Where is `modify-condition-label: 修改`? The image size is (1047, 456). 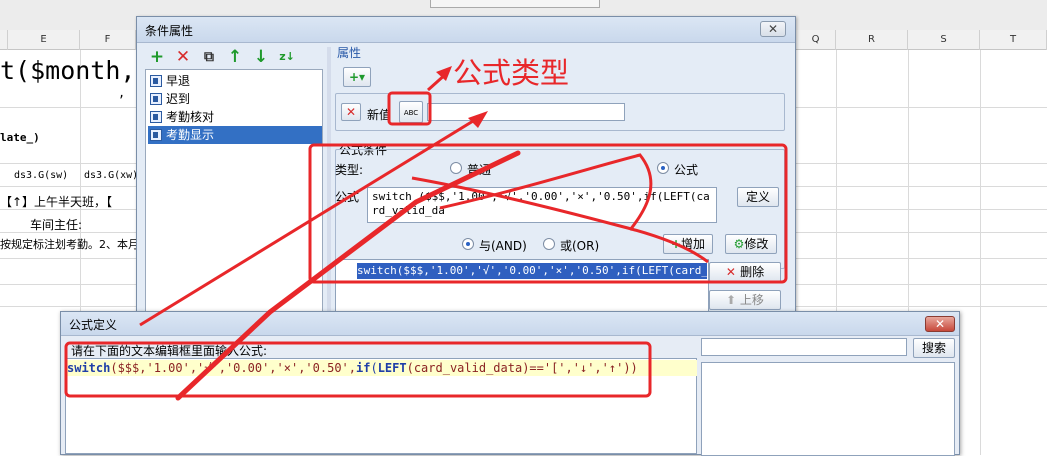
modify-condition-label: 修改 is located at coordinates (756, 244).